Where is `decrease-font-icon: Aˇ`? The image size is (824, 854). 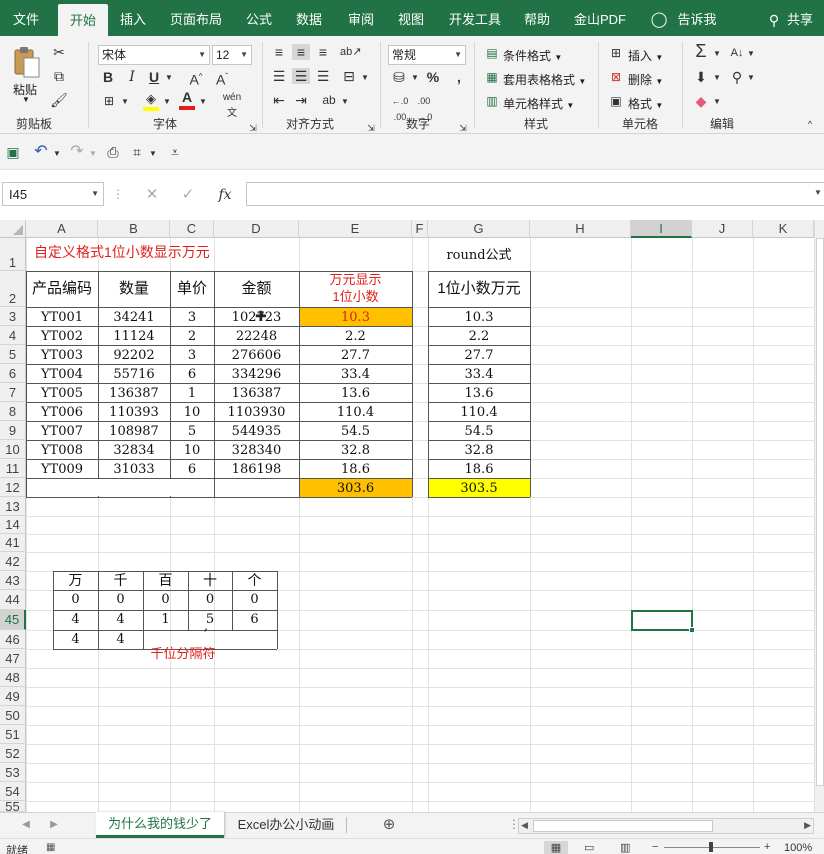
decrease-font-icon: Aˇ is located at coordinates (222, 78).